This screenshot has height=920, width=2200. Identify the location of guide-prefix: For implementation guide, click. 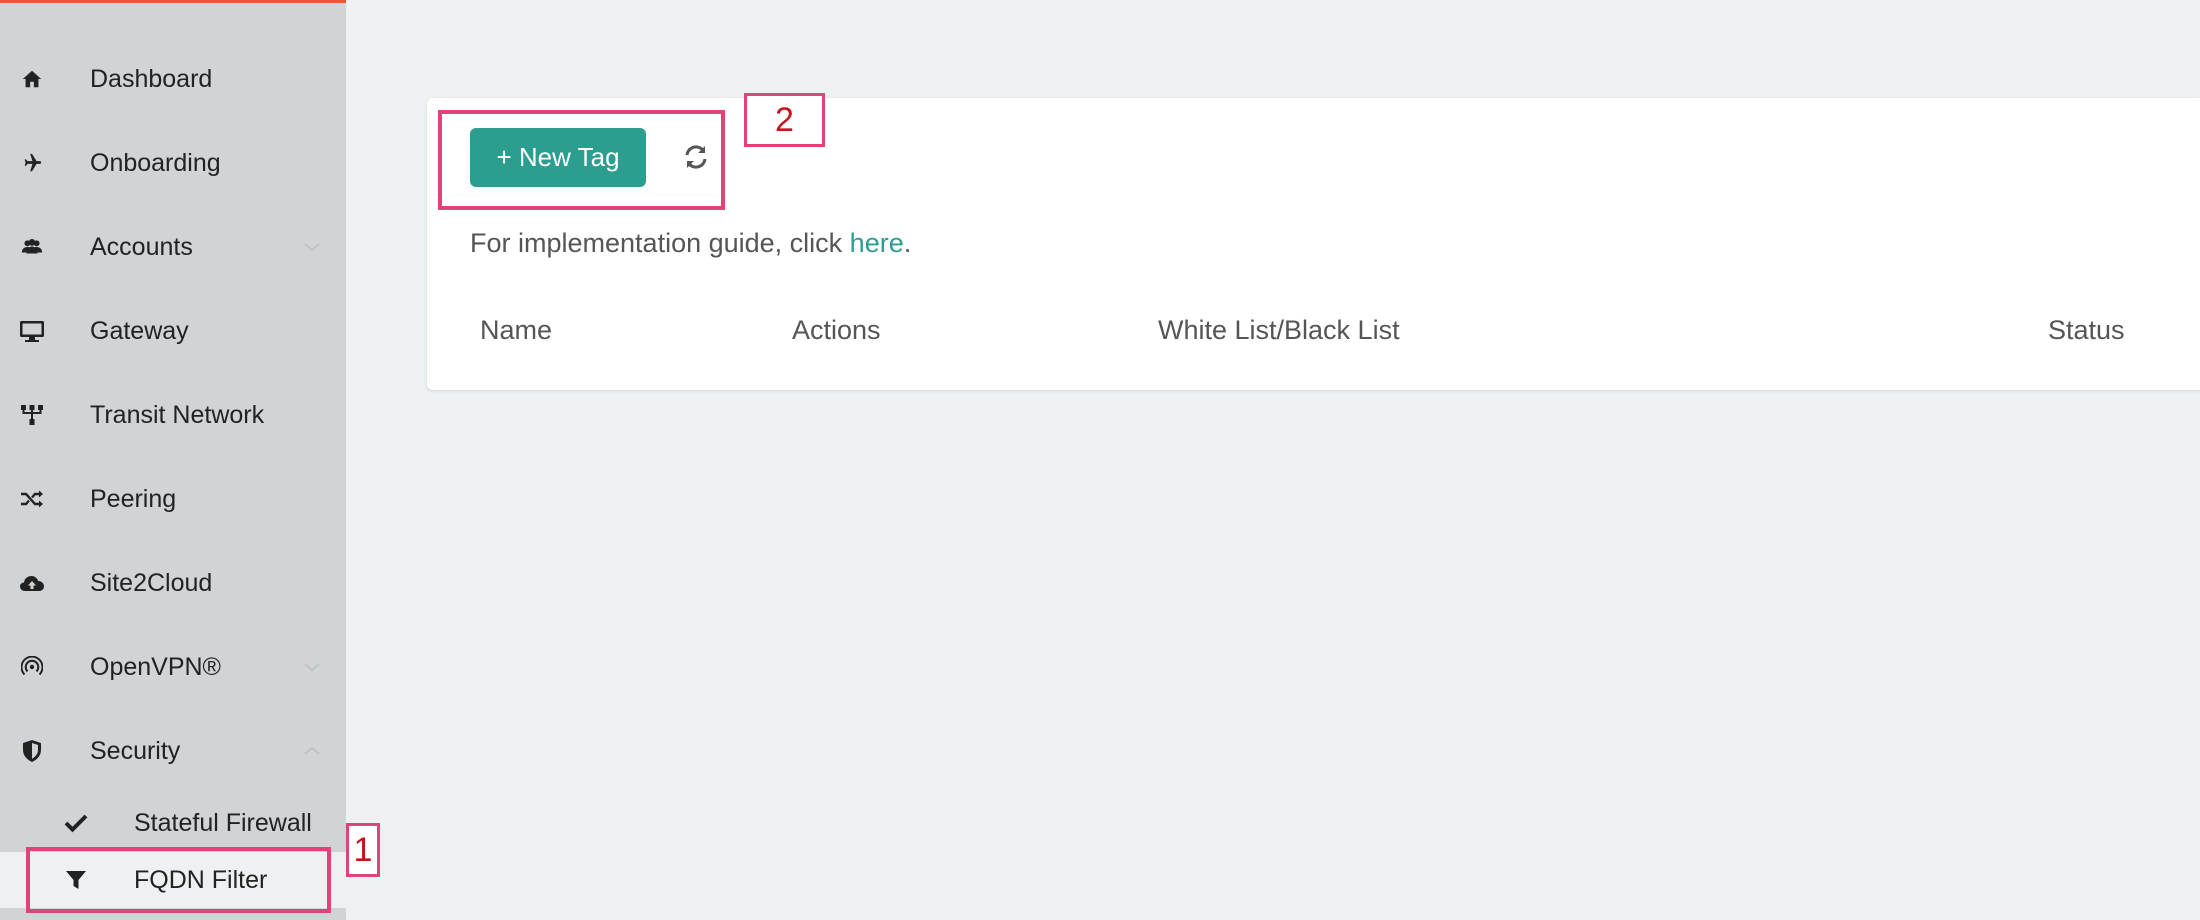
(660, 243).